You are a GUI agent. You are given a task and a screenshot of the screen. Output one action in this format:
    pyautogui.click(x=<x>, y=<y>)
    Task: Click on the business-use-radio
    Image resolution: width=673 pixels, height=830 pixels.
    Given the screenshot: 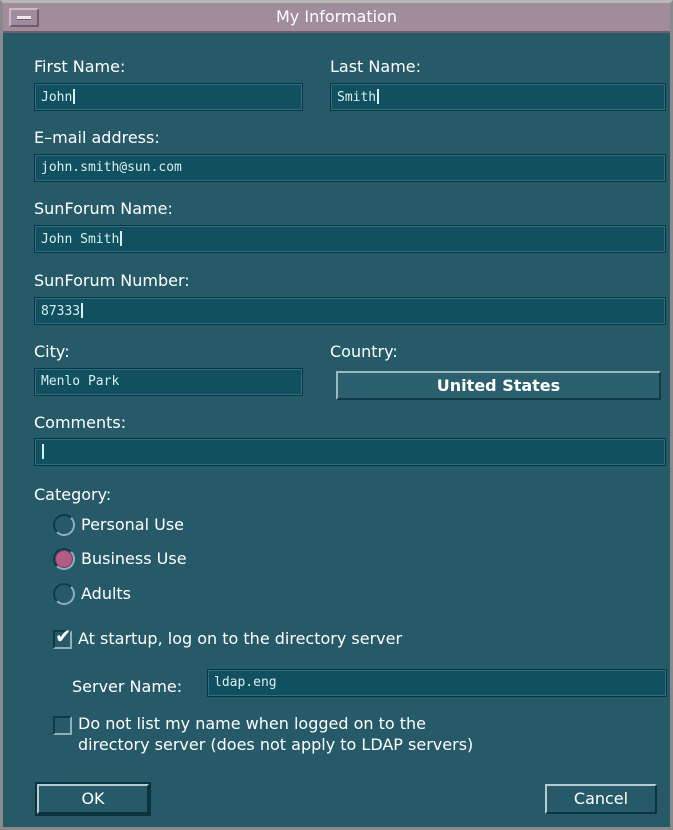 What is the action you would take?
    pyautogui.click(x=64, y=559)
    